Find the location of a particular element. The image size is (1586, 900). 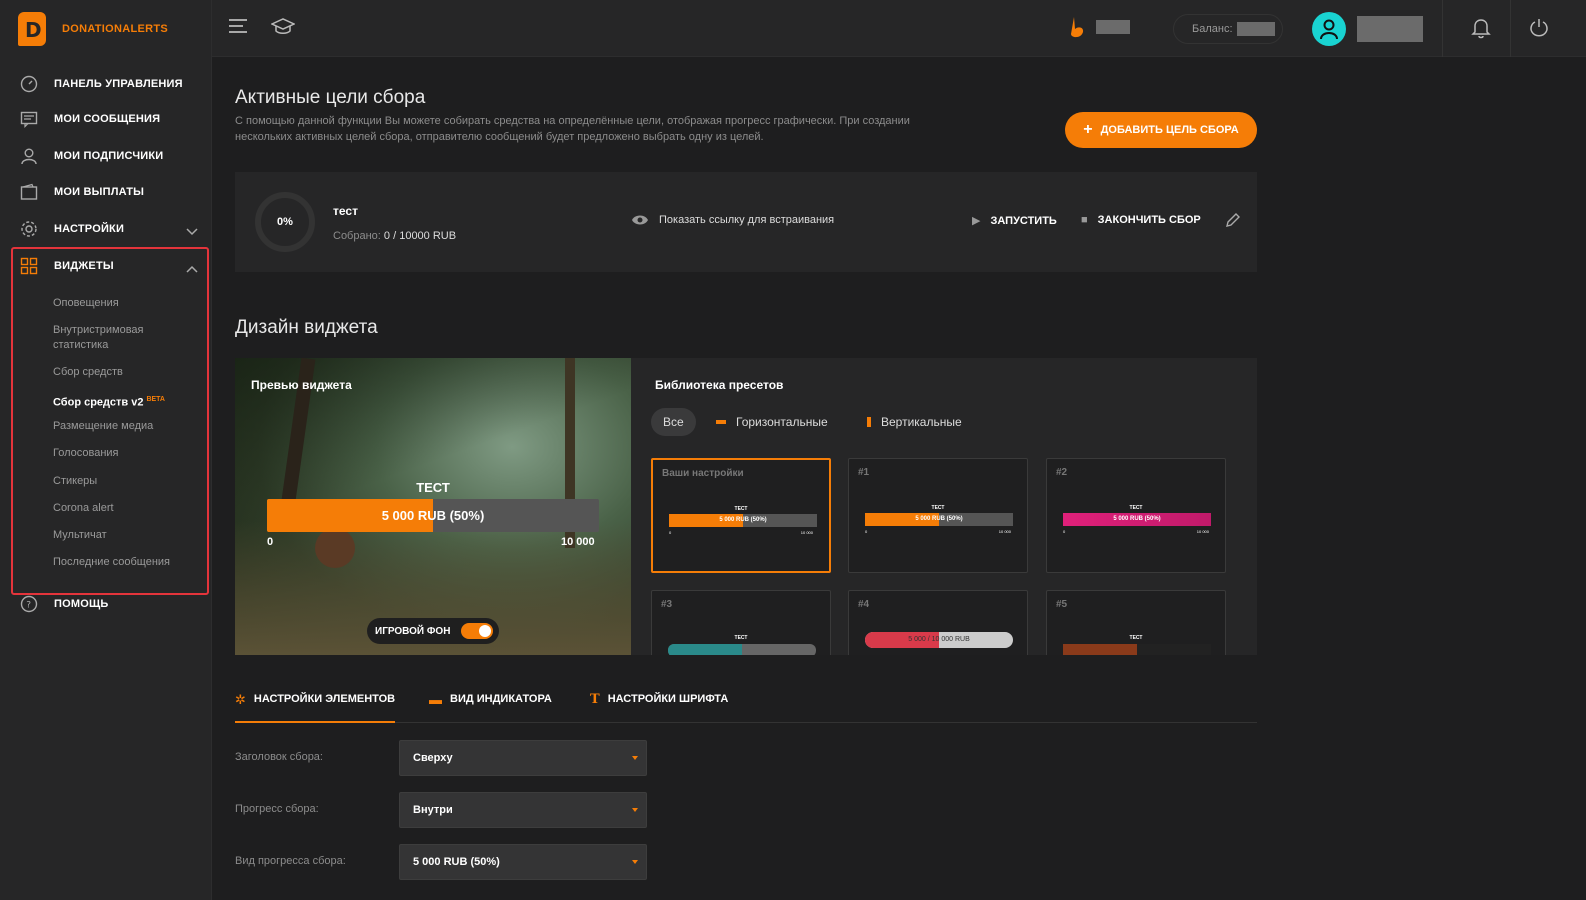

tab-element-settings: ✲ НАСТРОЙКИ ЭЛЕМЕНТОВ is located at coordinates (315, 707).